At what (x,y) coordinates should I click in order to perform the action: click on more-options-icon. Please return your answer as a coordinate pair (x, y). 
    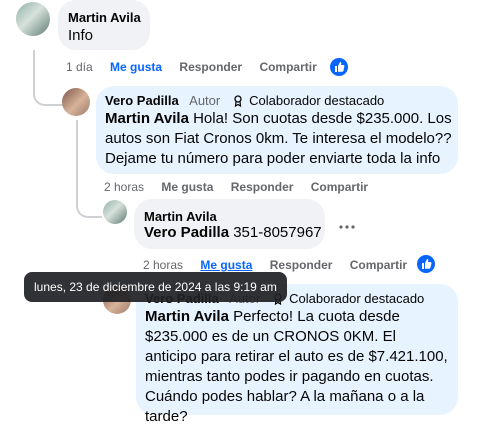
    Looking at the image, I should click on (347, 223).